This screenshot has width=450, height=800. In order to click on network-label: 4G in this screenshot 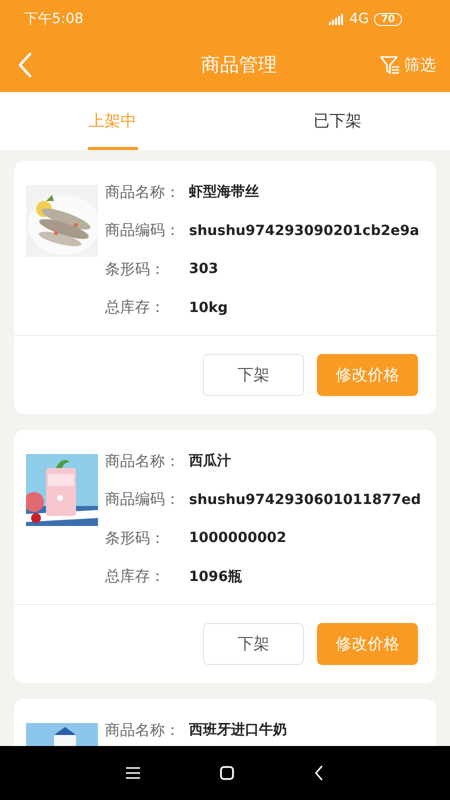, I will do `click(359, 19)`.